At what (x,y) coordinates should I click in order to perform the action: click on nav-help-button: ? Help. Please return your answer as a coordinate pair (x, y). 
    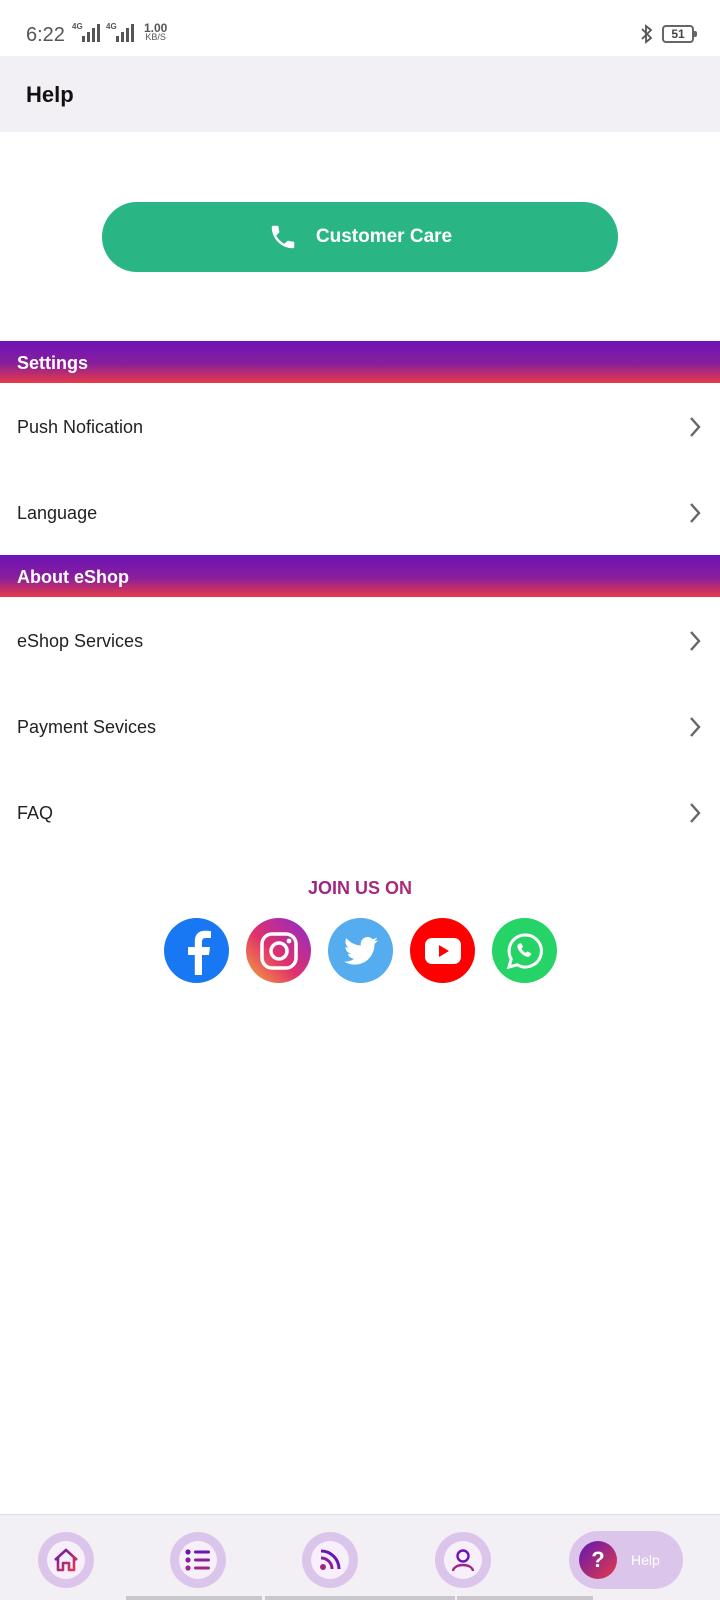
    Looking at the image, I should click on (626, 1560).